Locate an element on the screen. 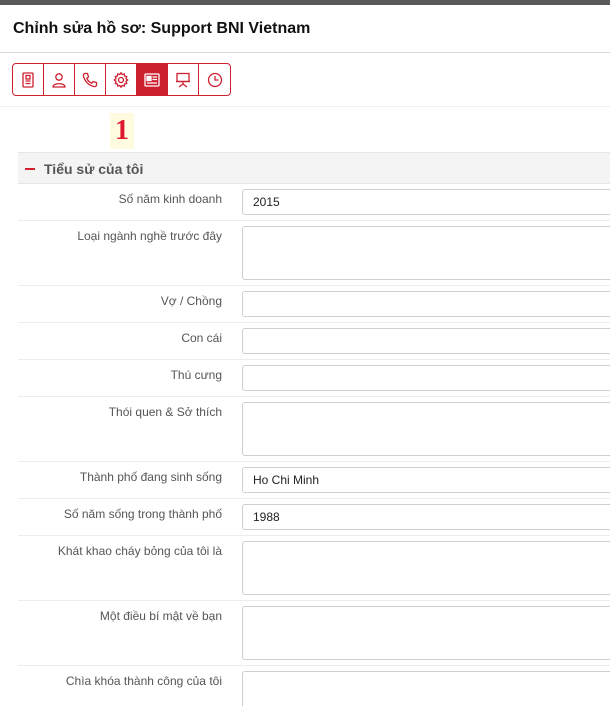 The height and width of the screenshot is (706, 610). field-label: Số năm sống trong thành phố is located at coordinates (142, 514).